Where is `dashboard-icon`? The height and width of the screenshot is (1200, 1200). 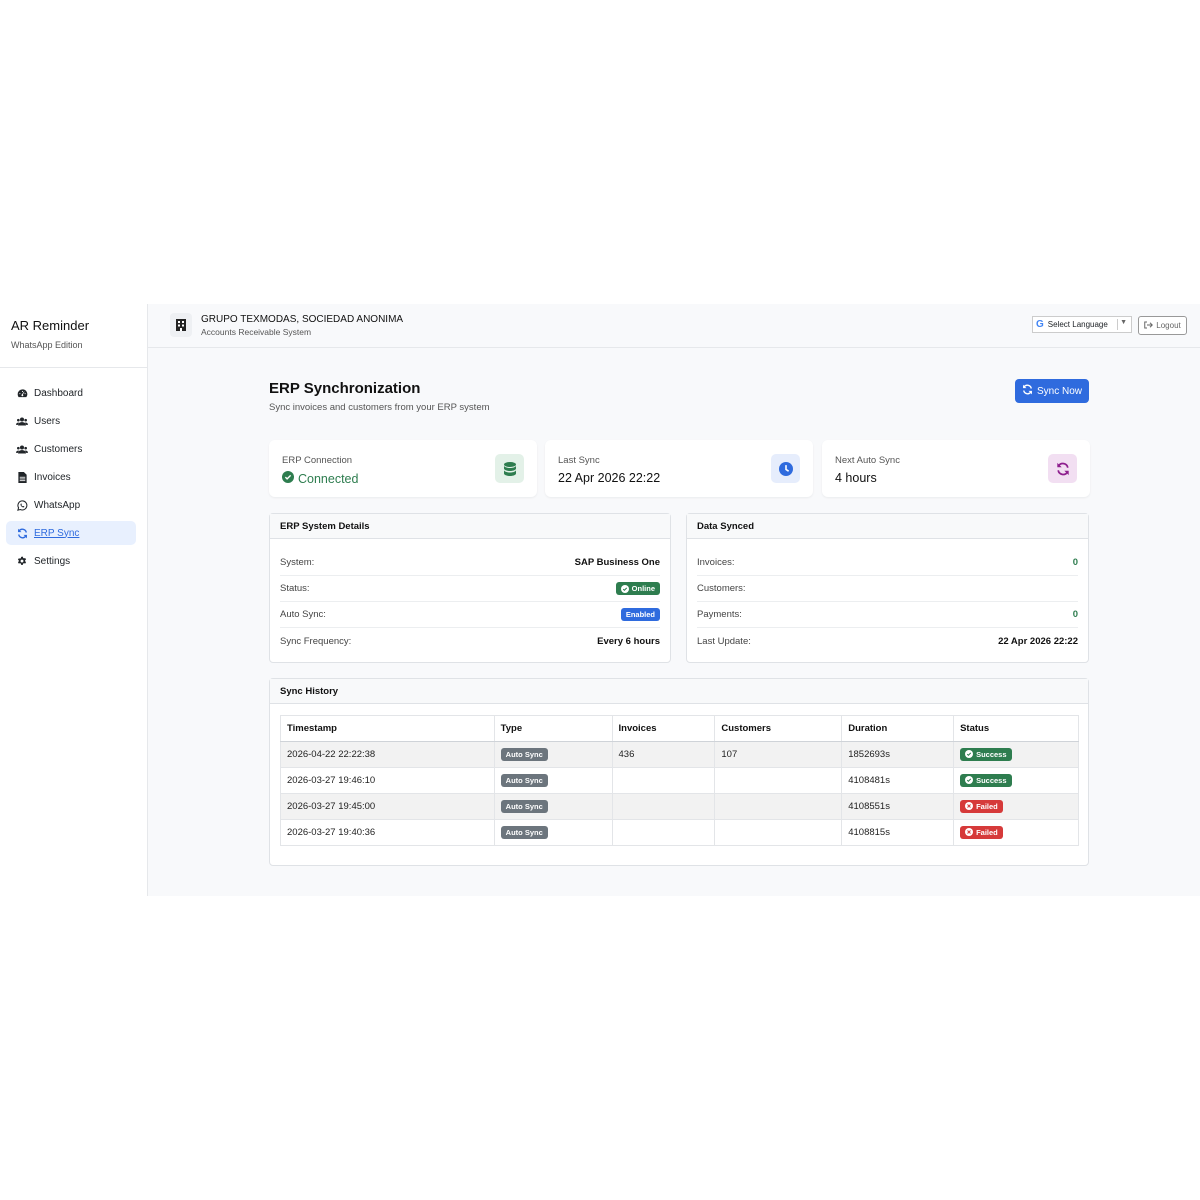 dashboard-icon is located at coordinates (22, 393).